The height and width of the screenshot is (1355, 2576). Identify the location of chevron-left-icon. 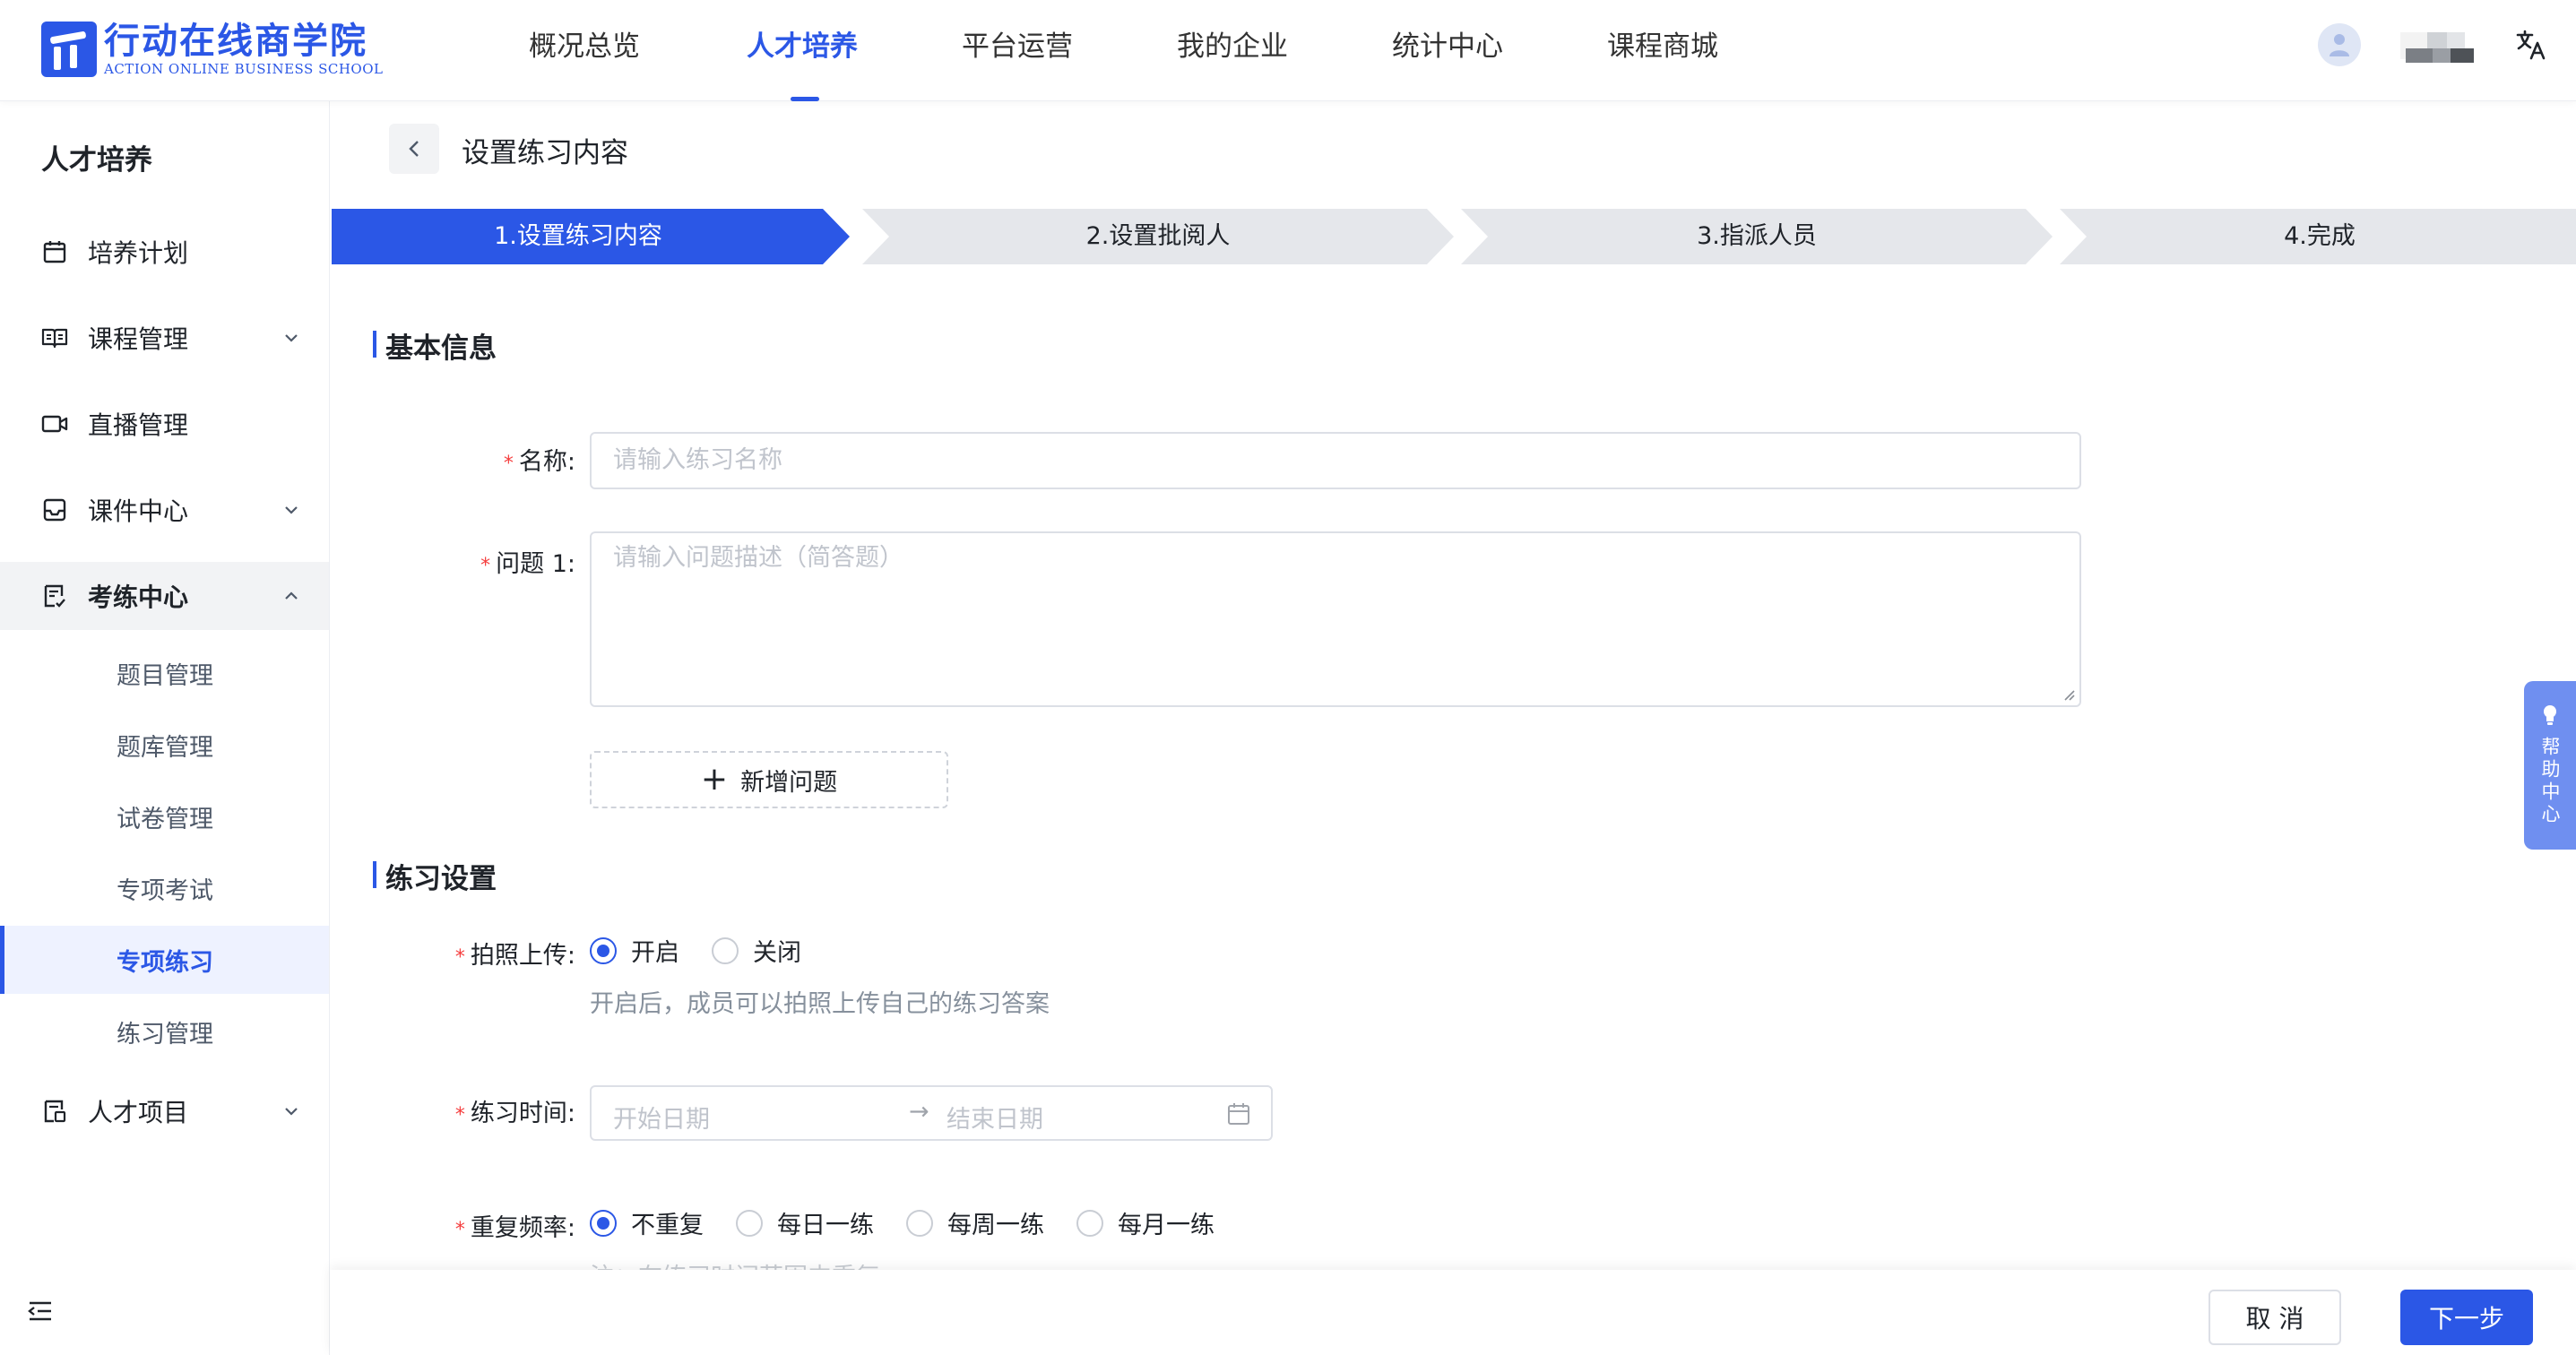
(414, 149).